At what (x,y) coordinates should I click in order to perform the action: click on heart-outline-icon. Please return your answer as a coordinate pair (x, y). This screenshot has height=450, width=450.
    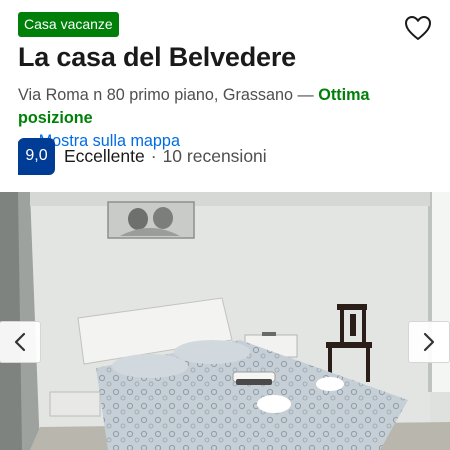
    Looking at the image, I should click on (418, 28).